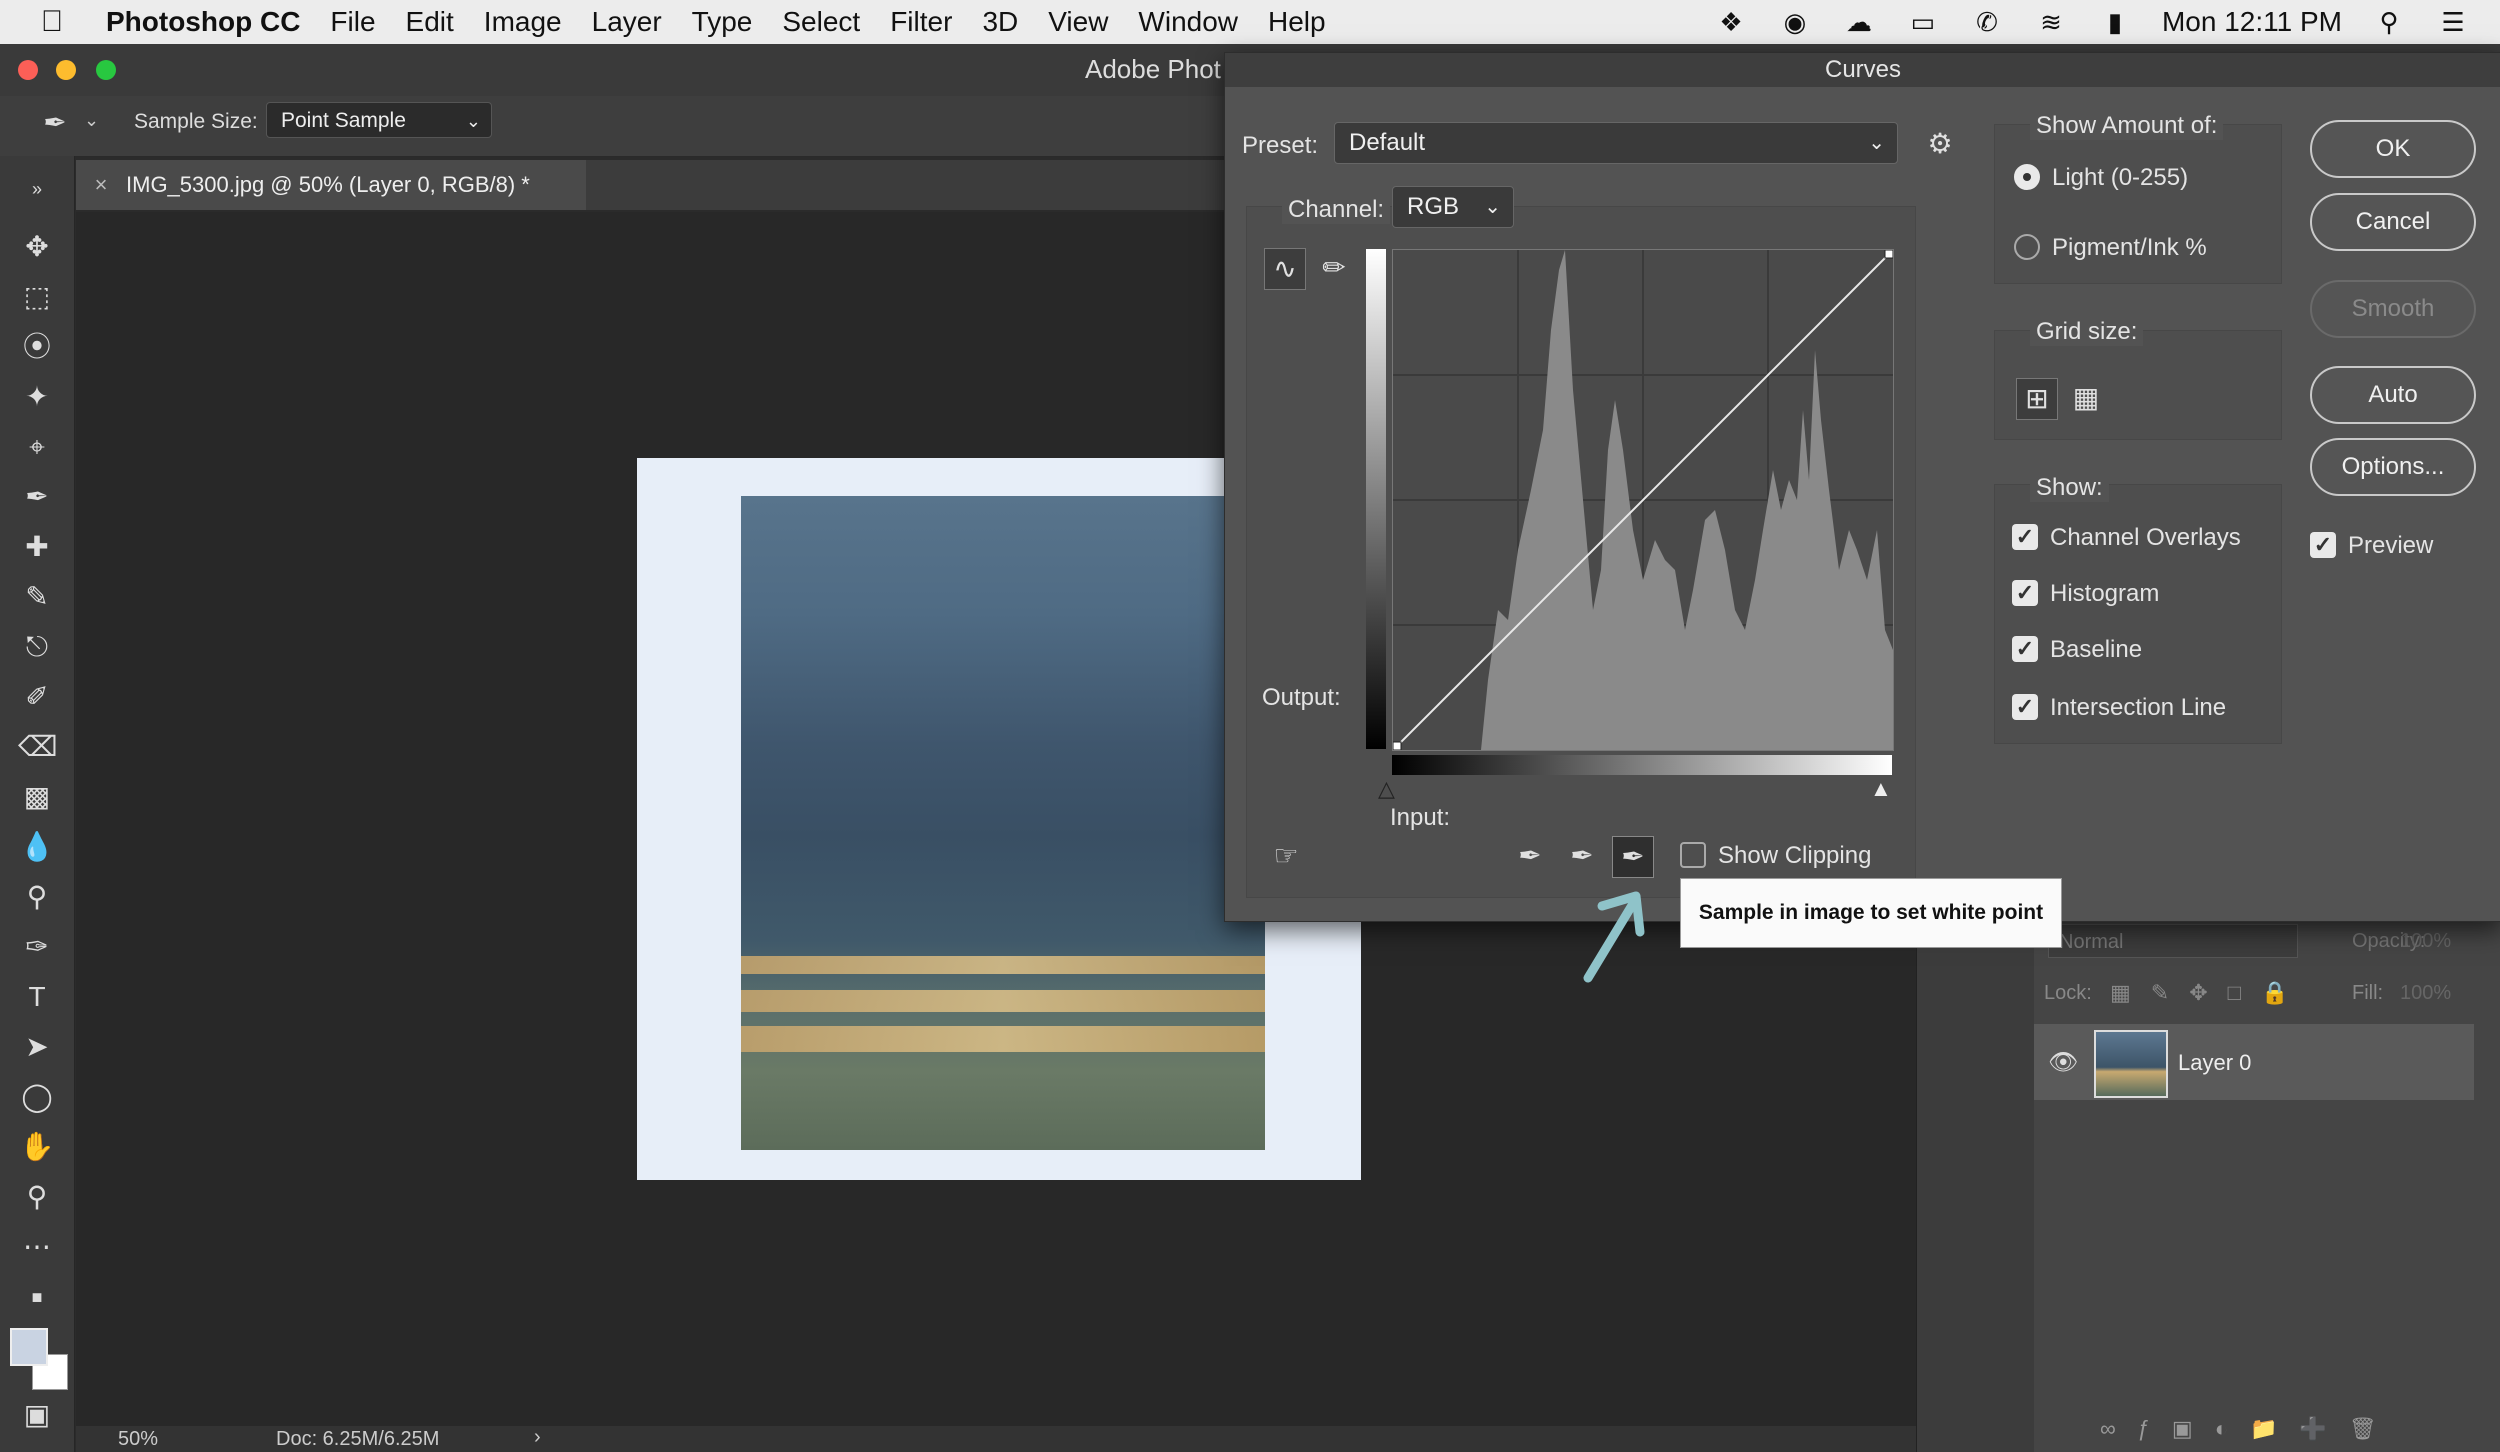  I want to click on minimize-window-button, so click(66, 70).